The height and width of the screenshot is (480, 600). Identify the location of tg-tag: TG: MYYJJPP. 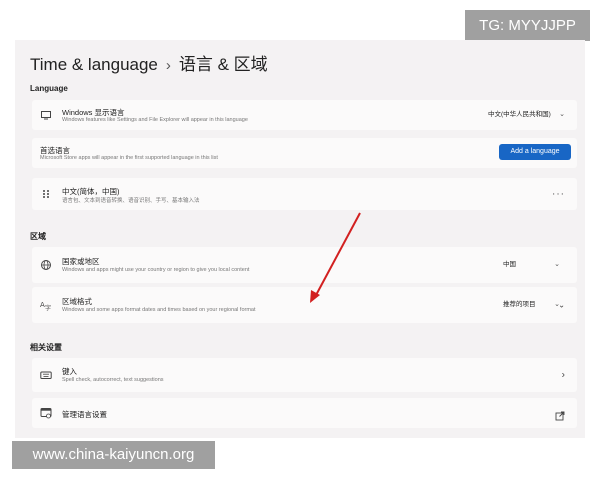
(527, 25).